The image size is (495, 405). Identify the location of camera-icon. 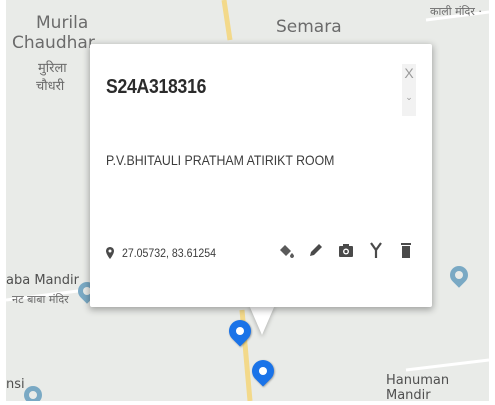
(346, 250).